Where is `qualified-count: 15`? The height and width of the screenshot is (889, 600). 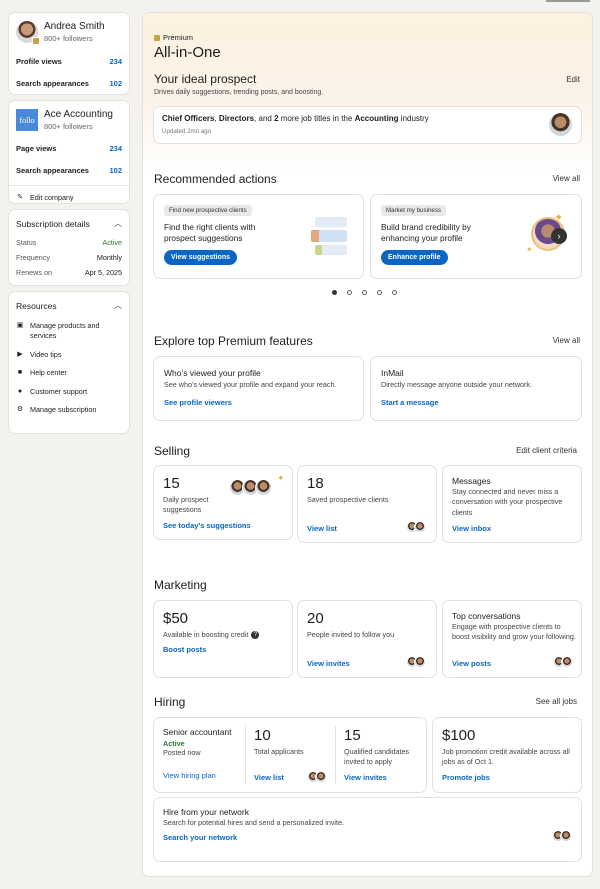 qualified-count: 15 is located at coordinates (352, 735).